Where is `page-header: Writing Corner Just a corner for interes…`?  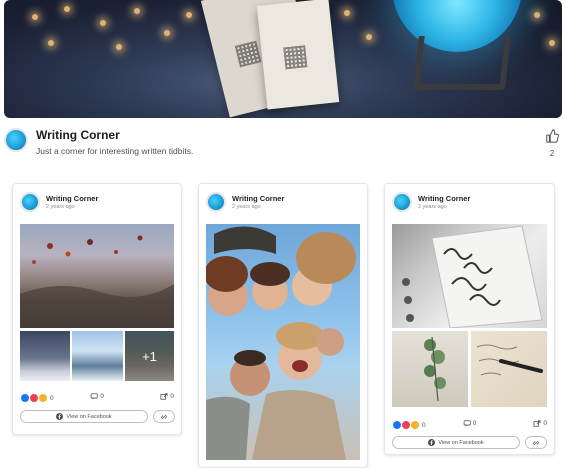 page-header: Writing Corner Just a corner for interes… is located at coordinates (283, 143).